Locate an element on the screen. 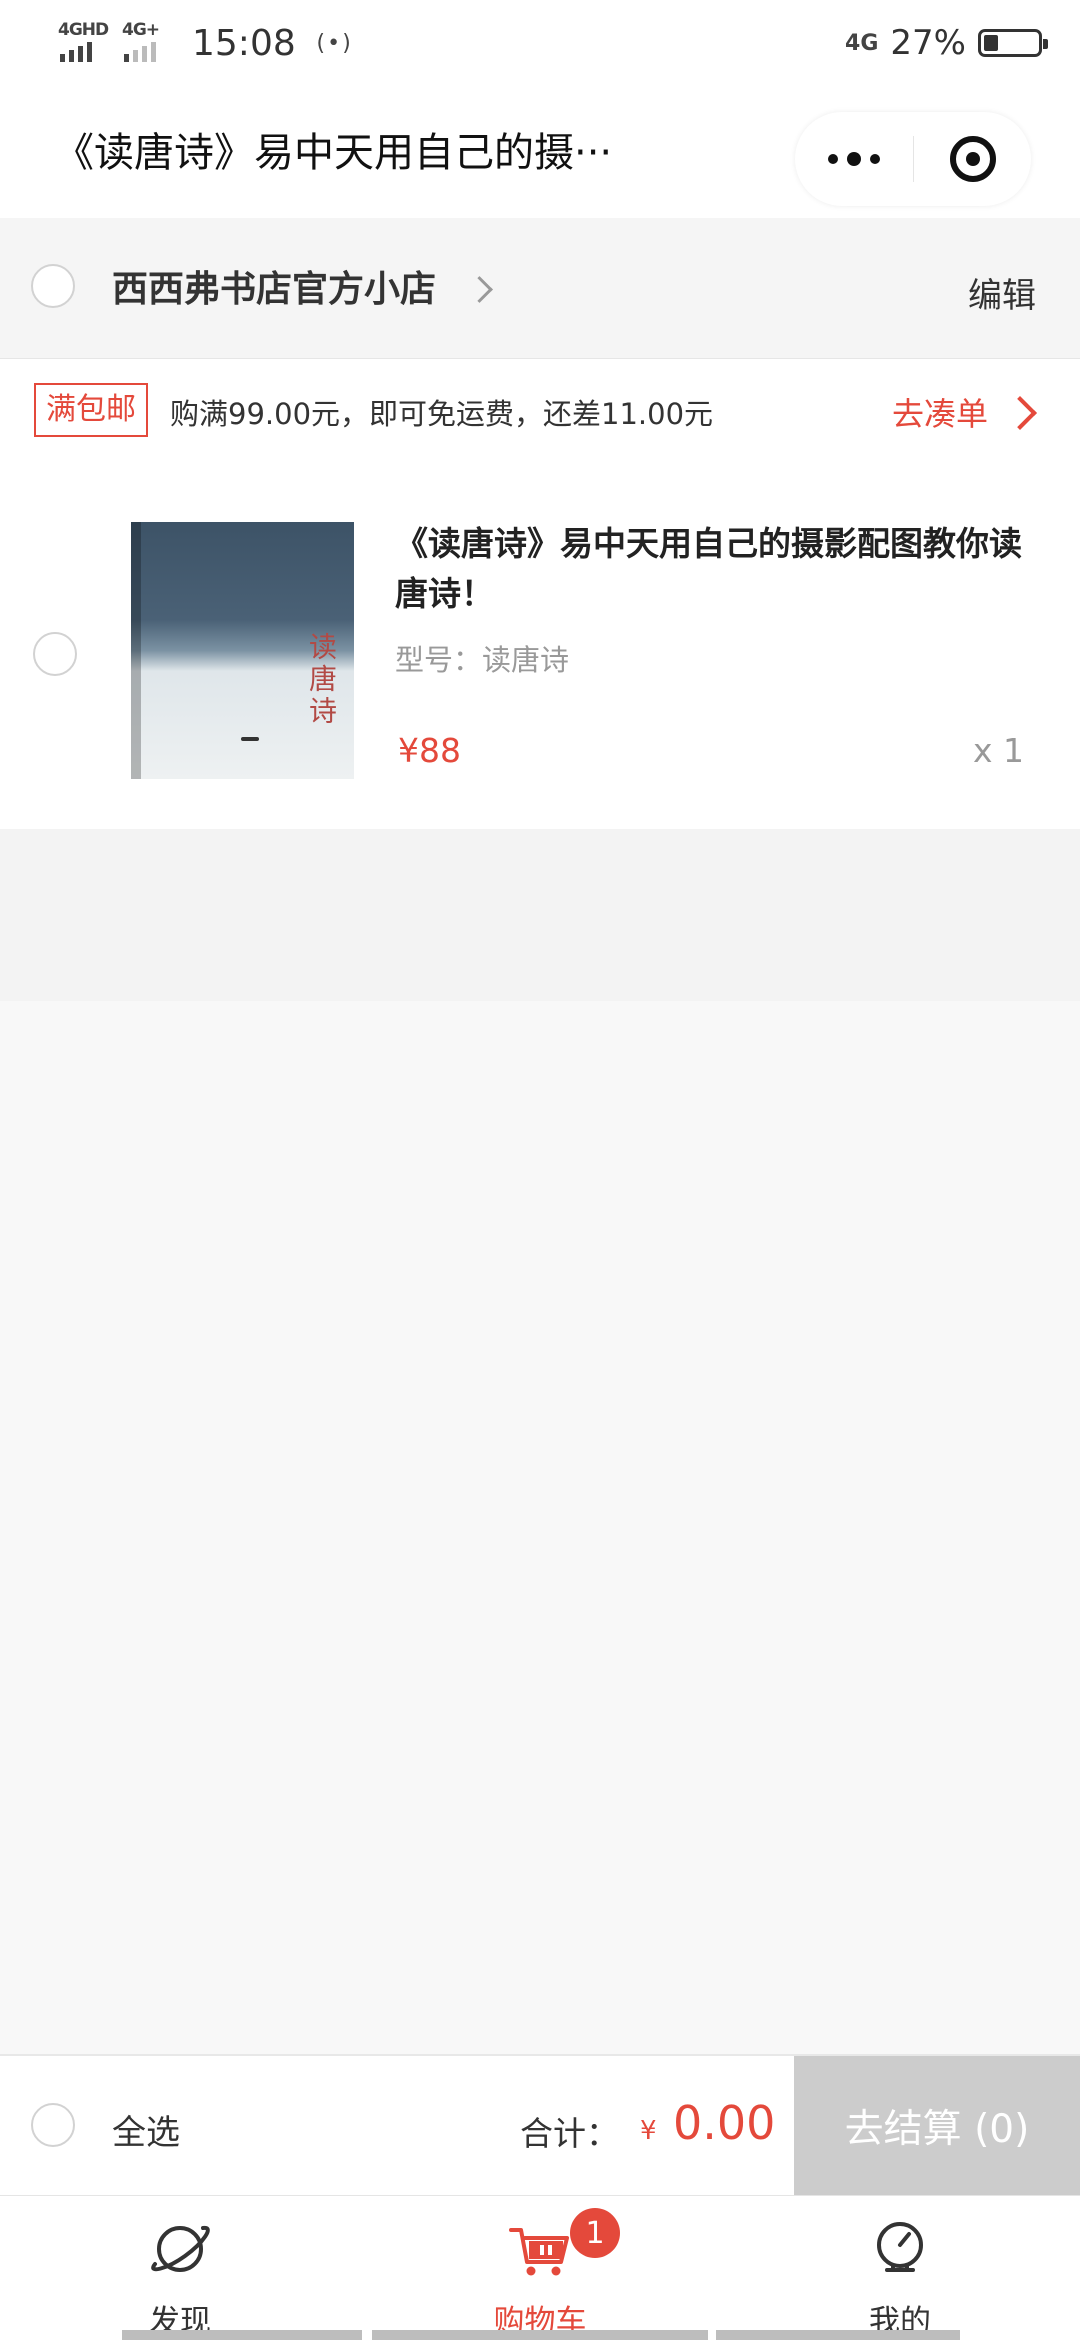 This screenshot has height=2341, width=1080. cart-badge: 1 is located at coordinates (595, 2233).